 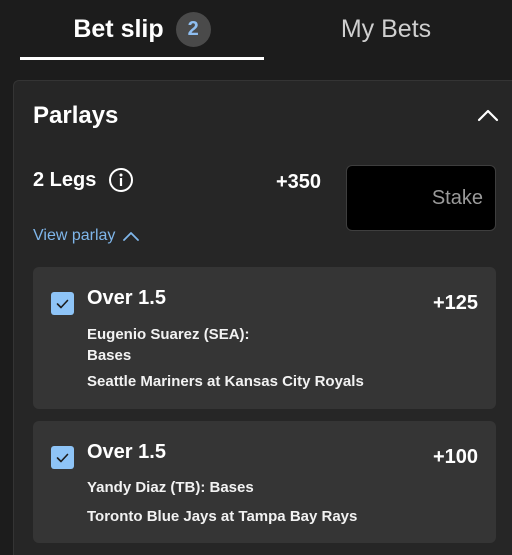 I want to click on collapse-parlays-button, so click(x=488, y=115).